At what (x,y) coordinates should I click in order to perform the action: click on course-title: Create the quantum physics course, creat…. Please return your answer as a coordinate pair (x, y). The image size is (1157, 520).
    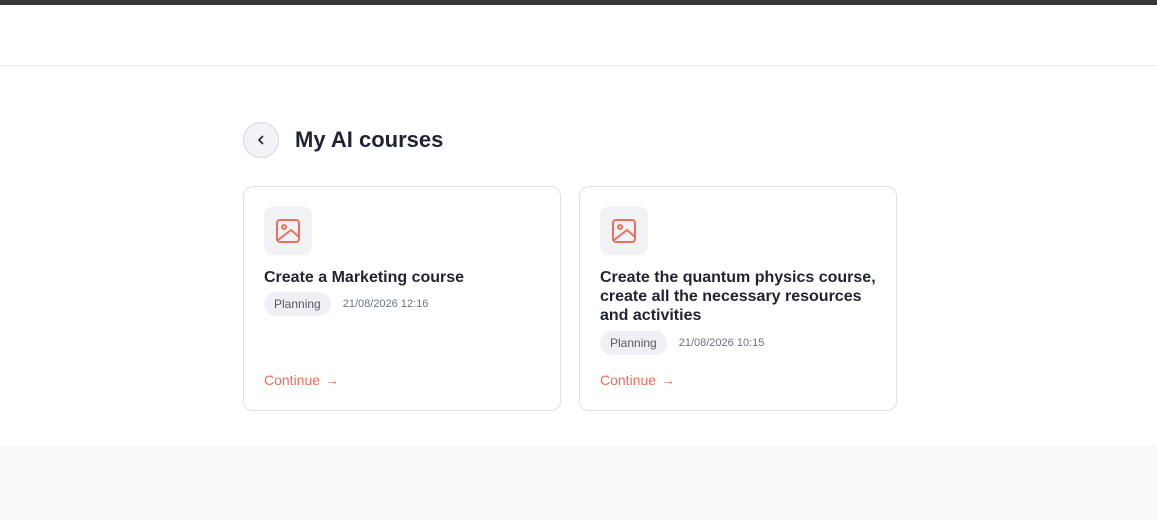
    Looking at the image, I should click on (738, 296).